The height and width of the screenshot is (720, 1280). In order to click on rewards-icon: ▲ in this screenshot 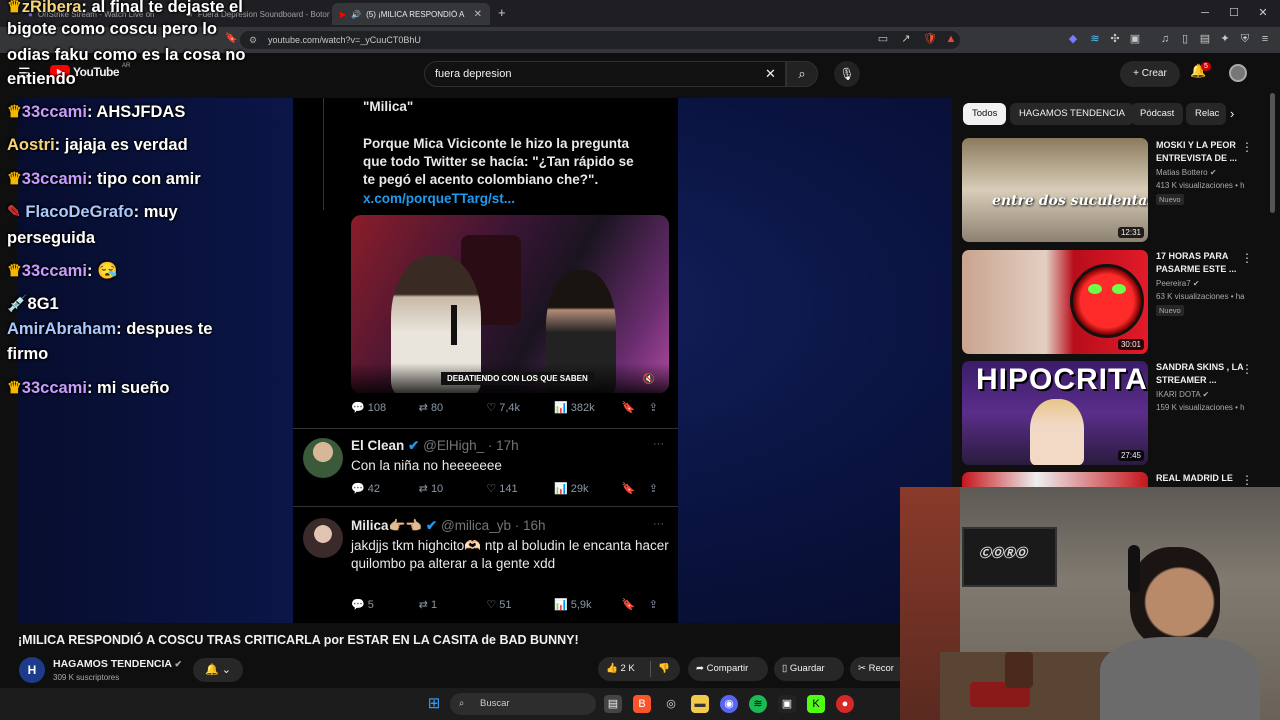, I will do `click(951, 39)`.